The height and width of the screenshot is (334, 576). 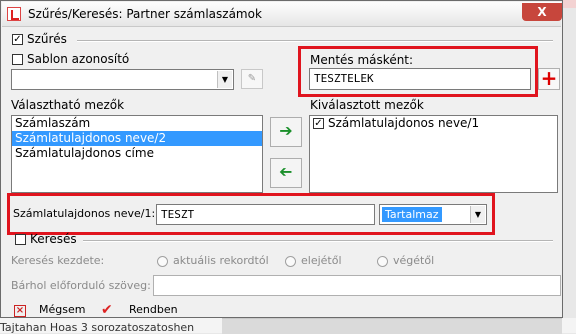 What do you see at coordinates (20, 239) in the screenshot?
I see `search-section-checkbox` at bounding box center [20, 239].